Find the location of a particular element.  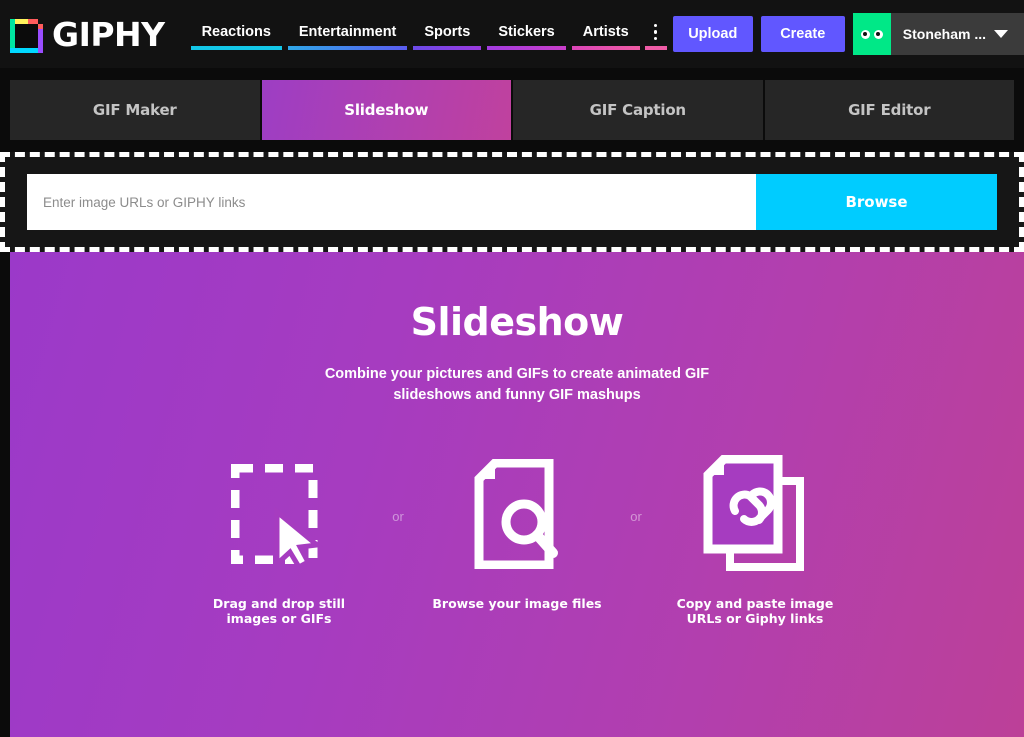

nav-item-artists: Artists is located at coordinates (606, 32).